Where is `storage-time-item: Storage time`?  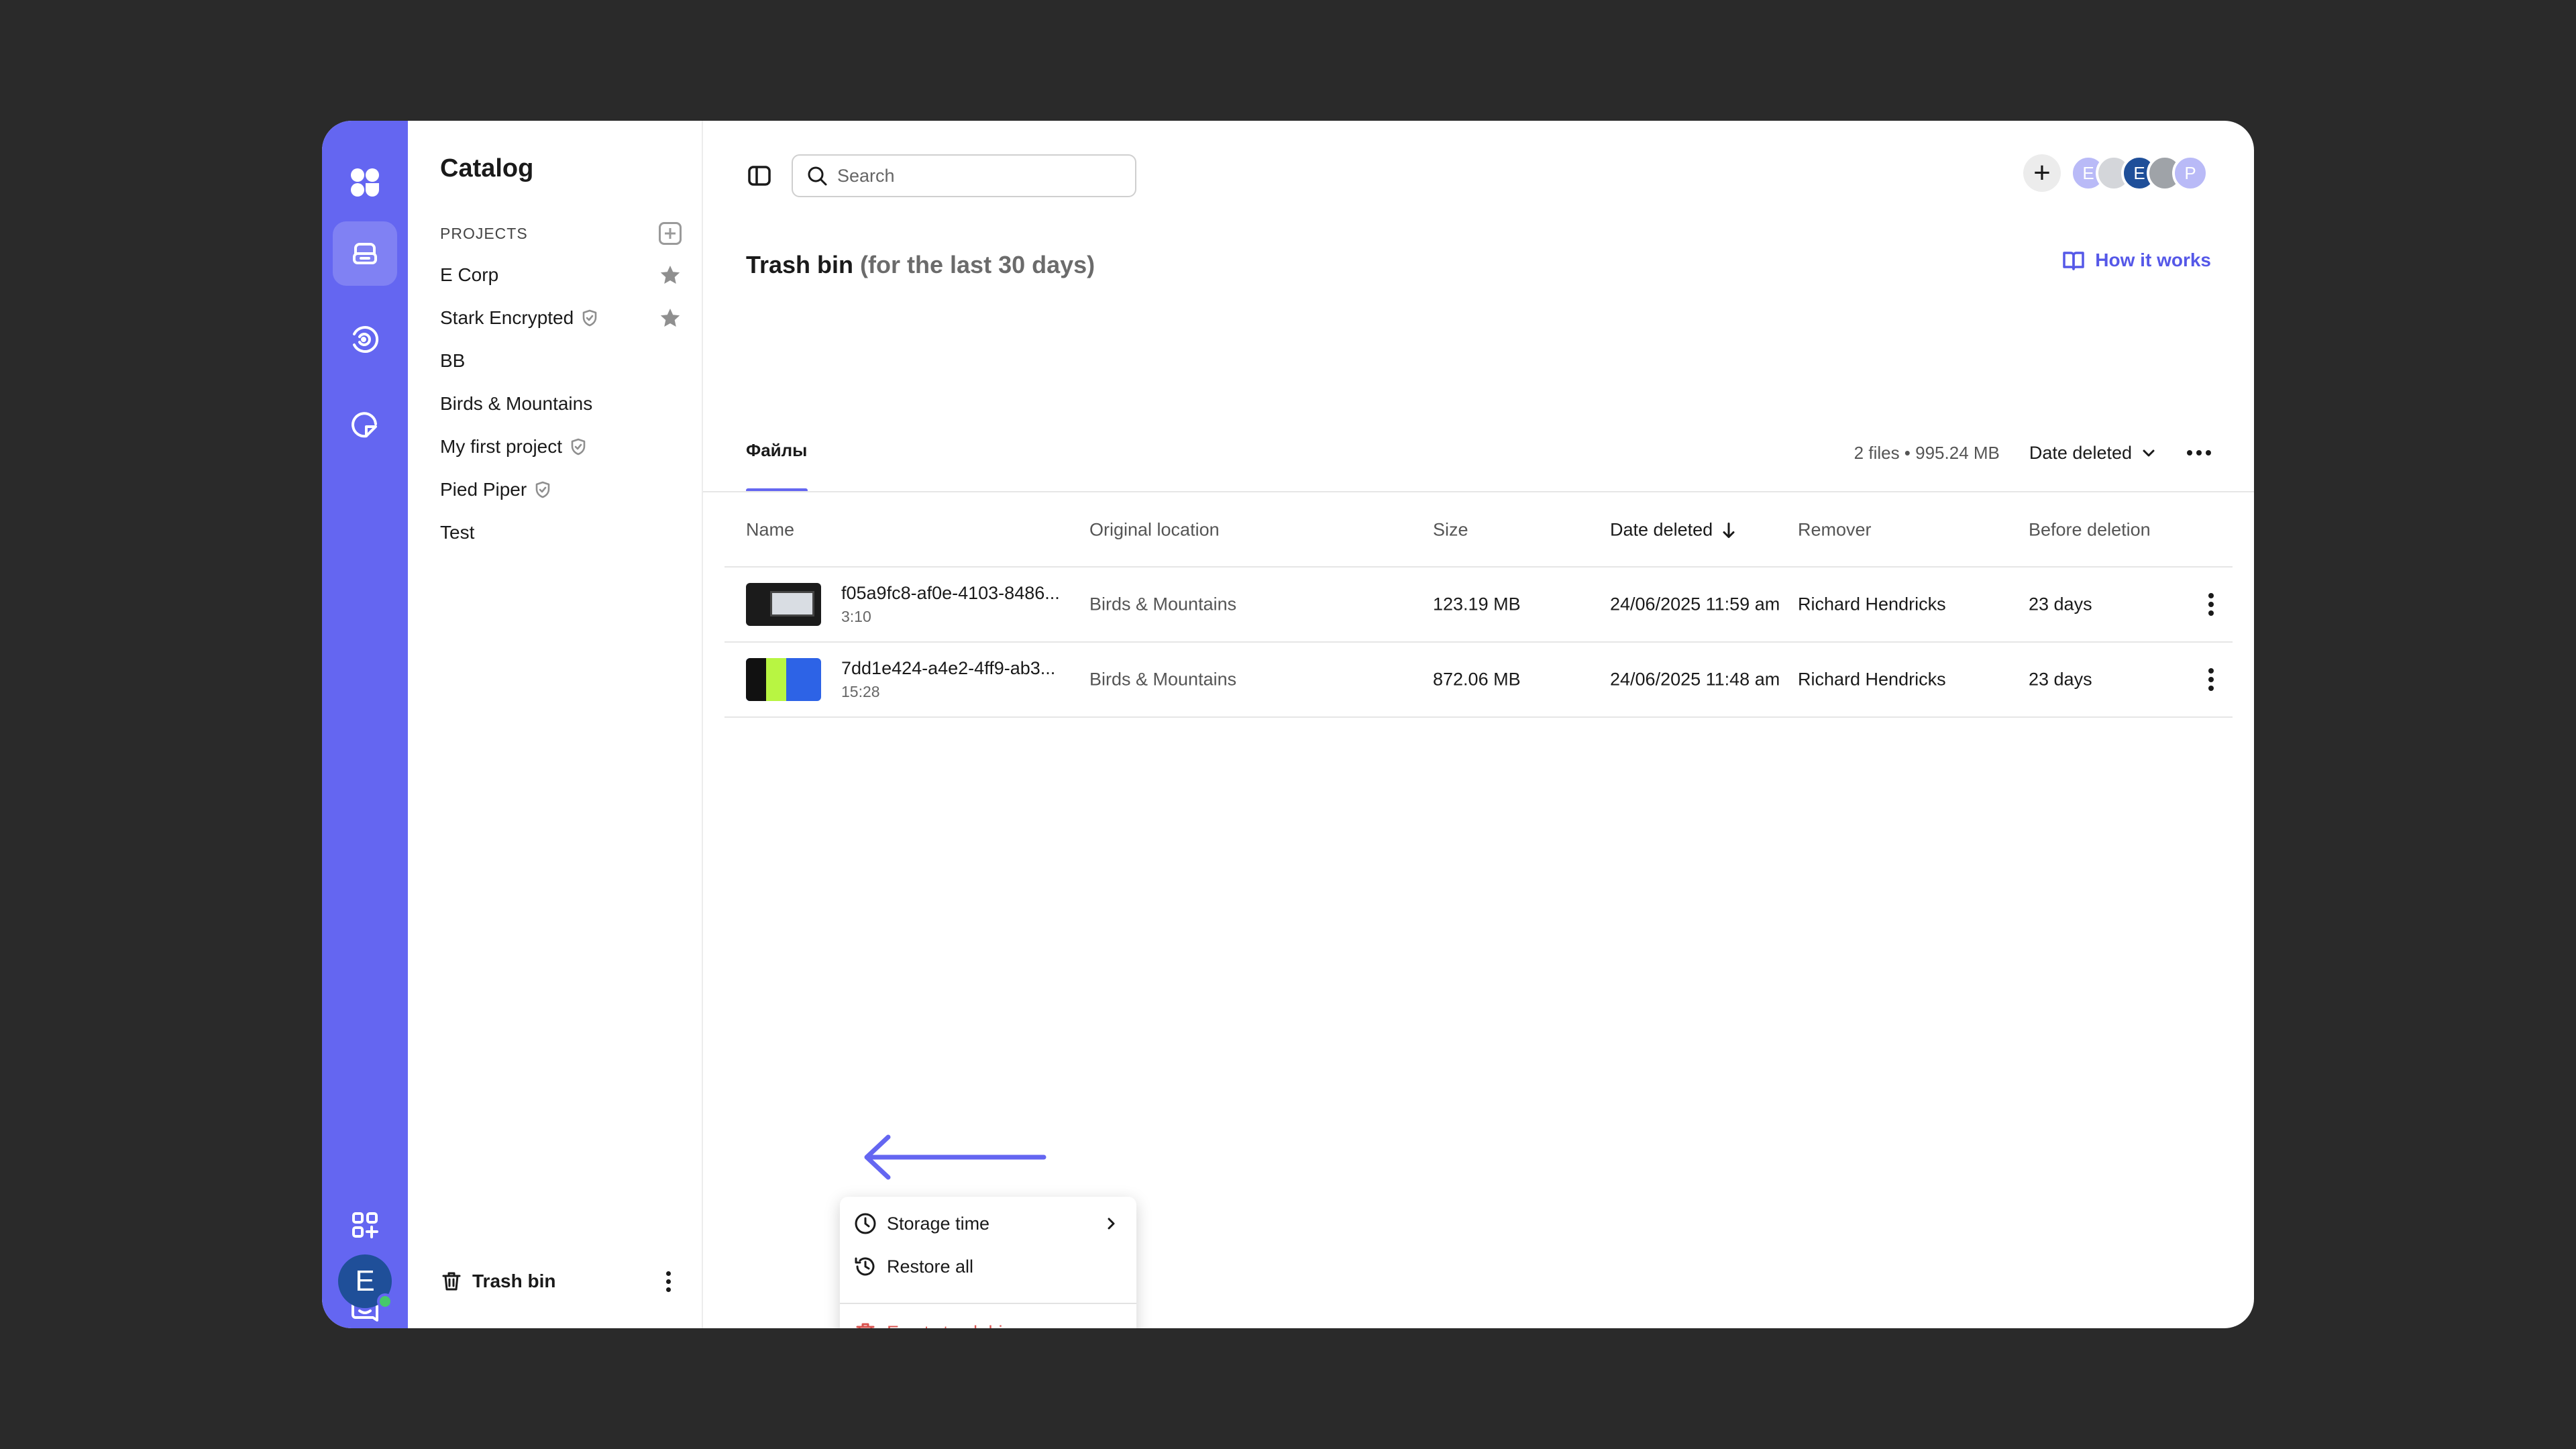 storage-time-item: Storage time is located at coordinates (988, 1223).